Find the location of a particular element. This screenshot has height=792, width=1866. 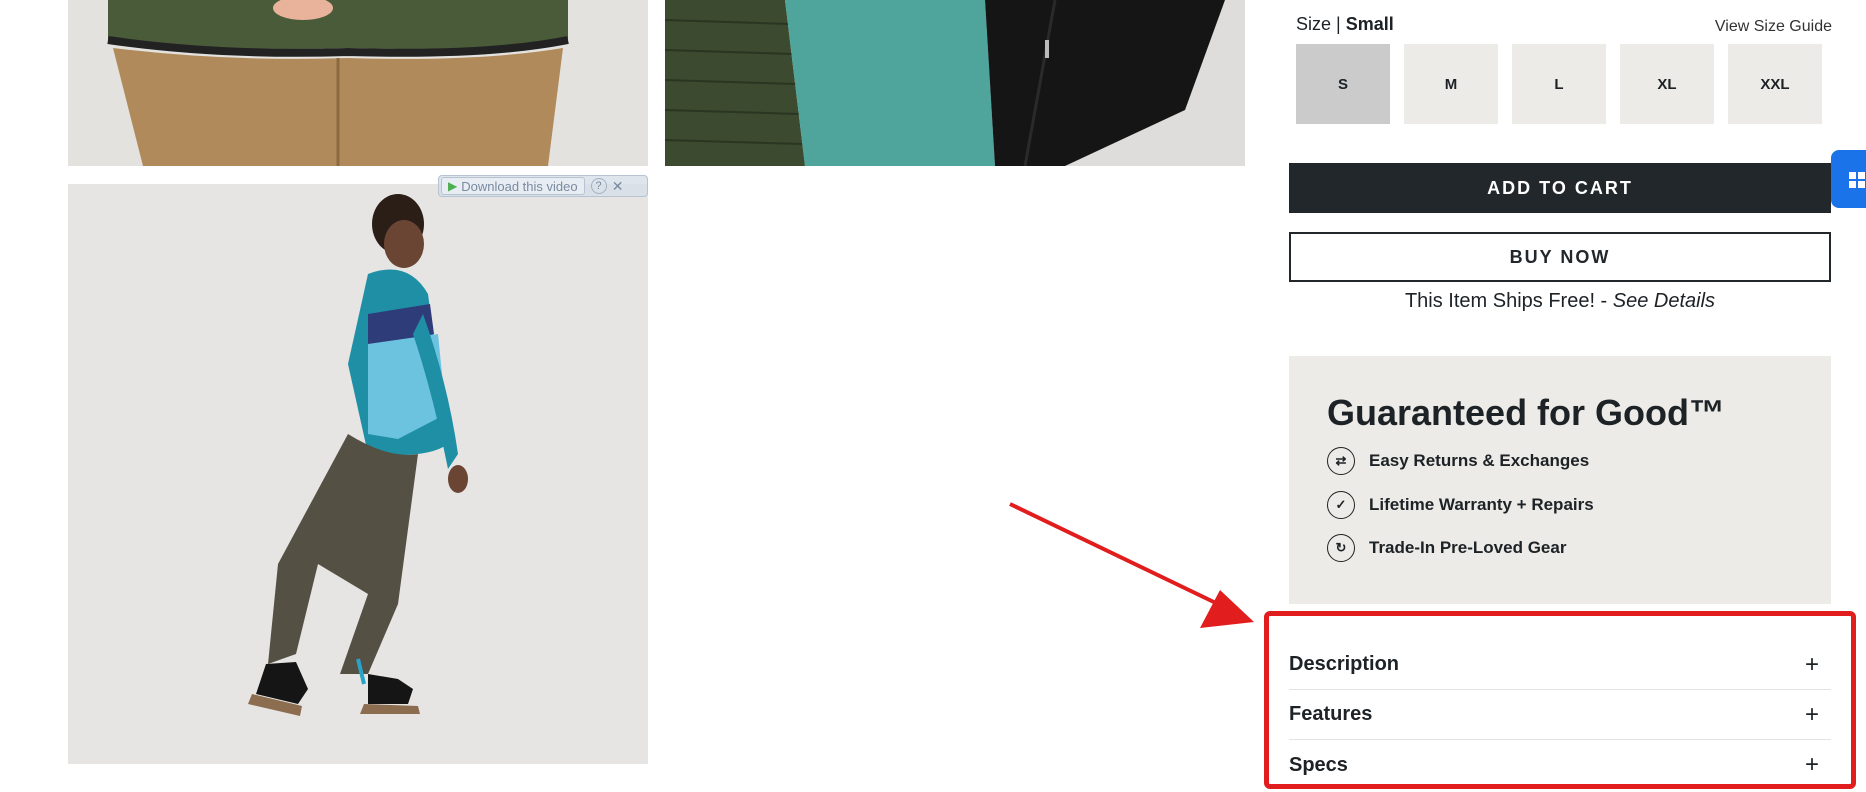

view-size-guide-link: View Size Guide is located at coordinates (1773, 27).